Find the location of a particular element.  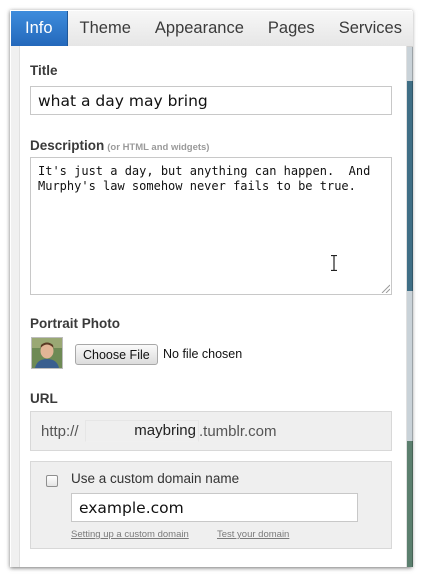

avatar is located at coordinates (47, 353).